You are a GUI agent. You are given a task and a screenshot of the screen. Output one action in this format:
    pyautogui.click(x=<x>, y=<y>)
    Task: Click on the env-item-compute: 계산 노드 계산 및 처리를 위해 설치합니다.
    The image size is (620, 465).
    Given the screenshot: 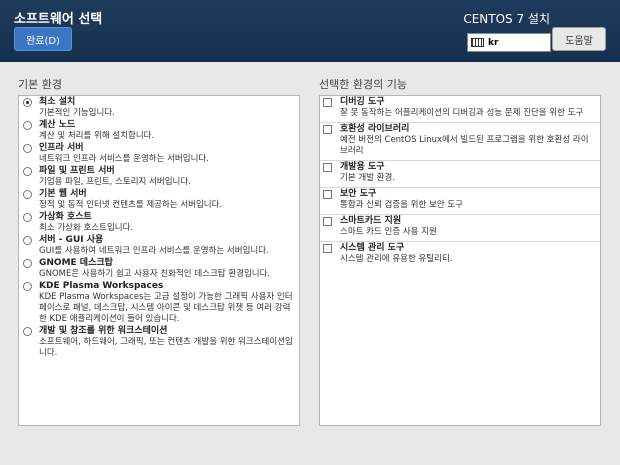 What is the action you would take?
    pyautogui.click(x=159, y=130)
    